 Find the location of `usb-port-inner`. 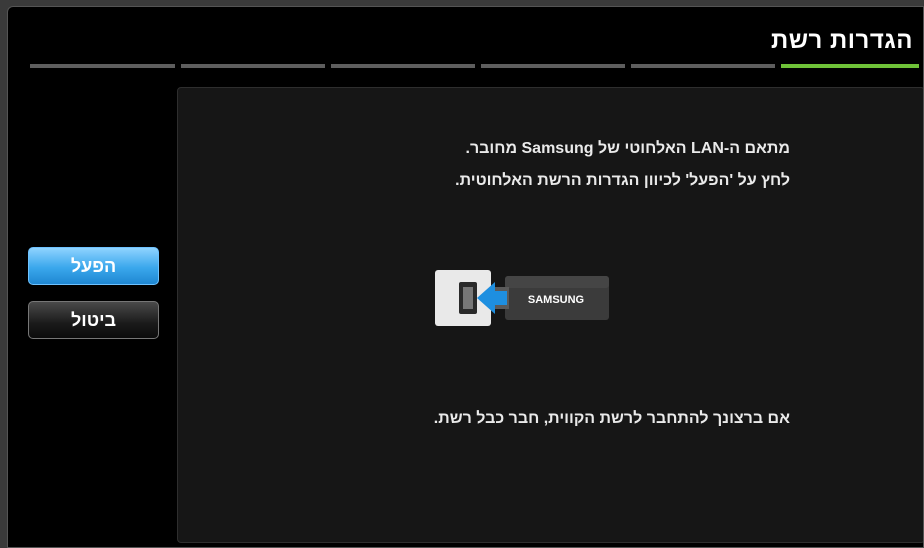

usb-port-inner is located at coordinates (468, 298).